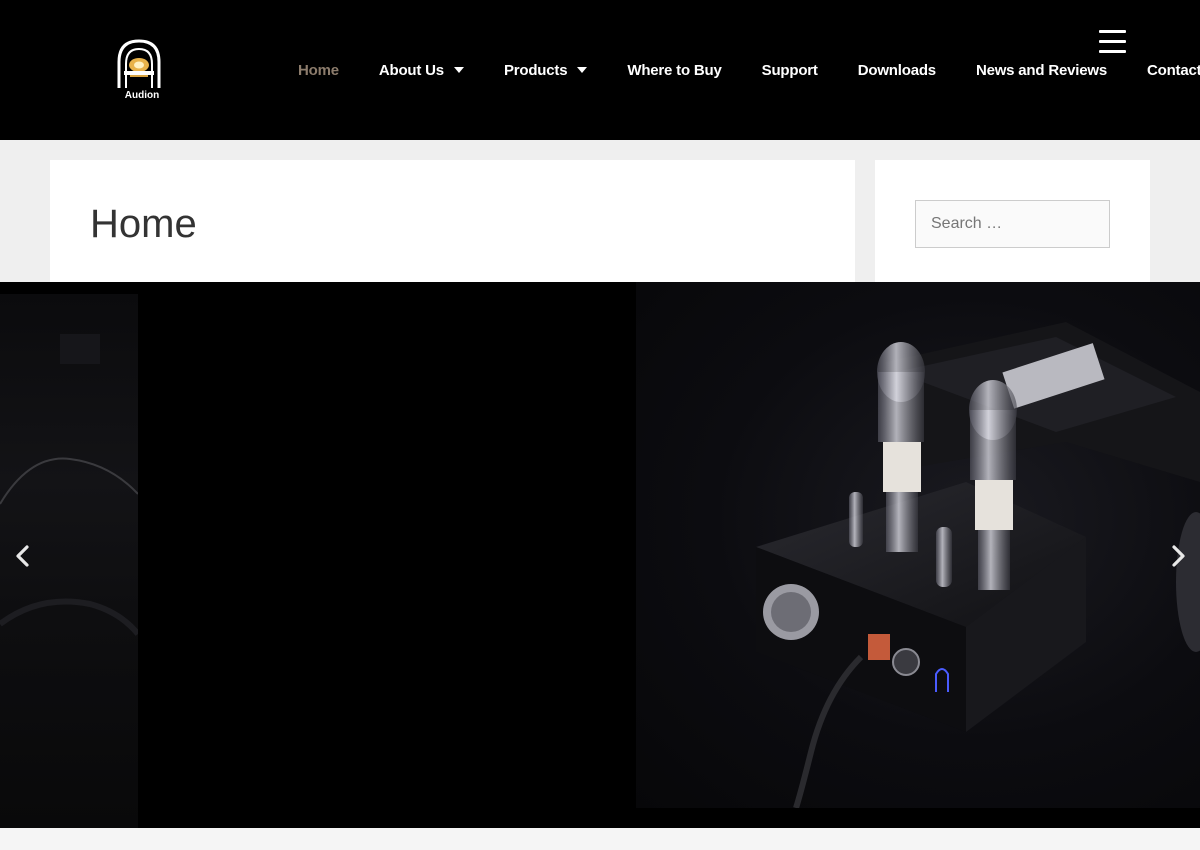 This screenshot has width=1200, height=850. I want to click on nav-item-home: Home, so click(318, 70).